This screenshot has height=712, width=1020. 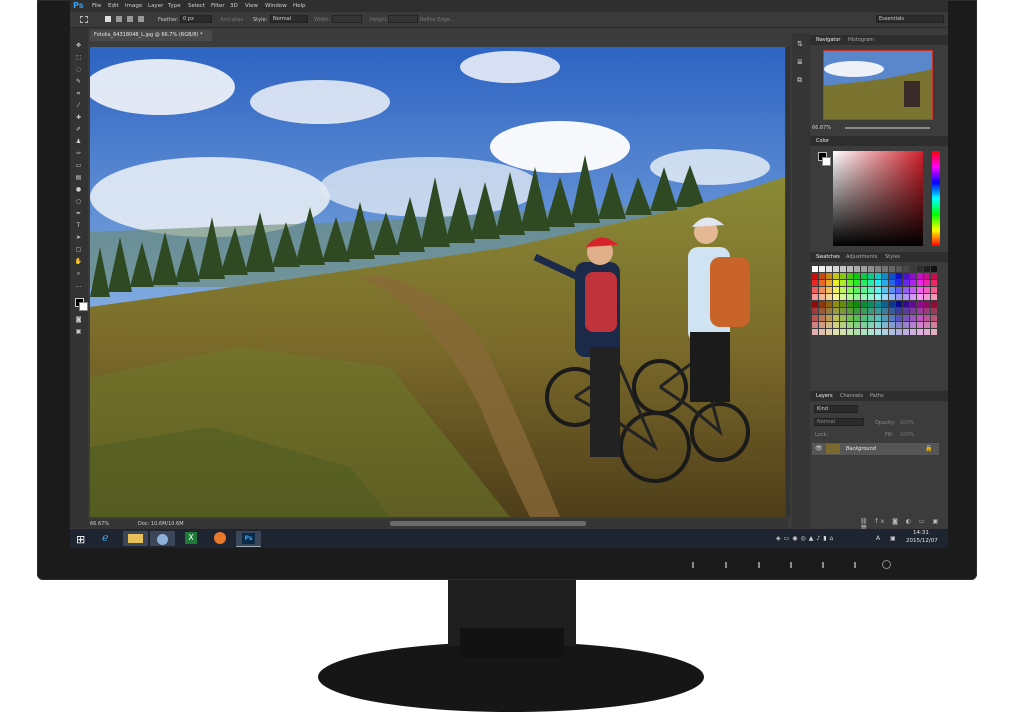 What do you see at coordinates (936, 198) in the screenshot?
I see `hue-slider` at bounding box center [936, 198].